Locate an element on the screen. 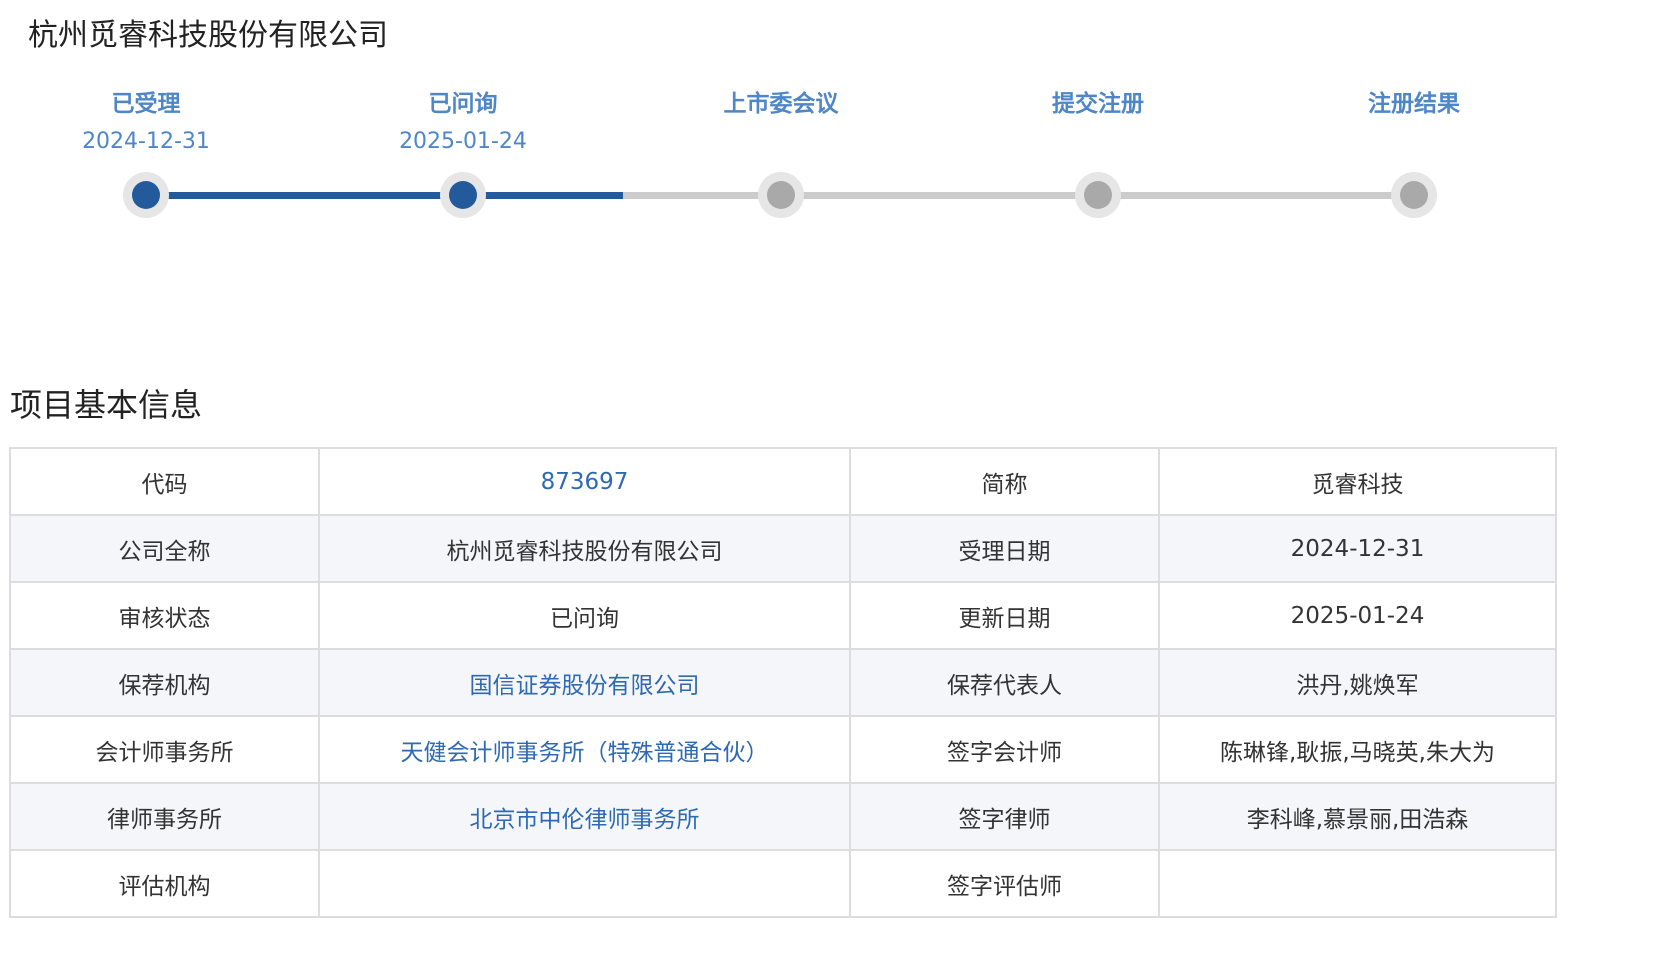 The width and height of the screenshot is (1658, 978). step-label: 已问询 is located at coordinates (463, 104).